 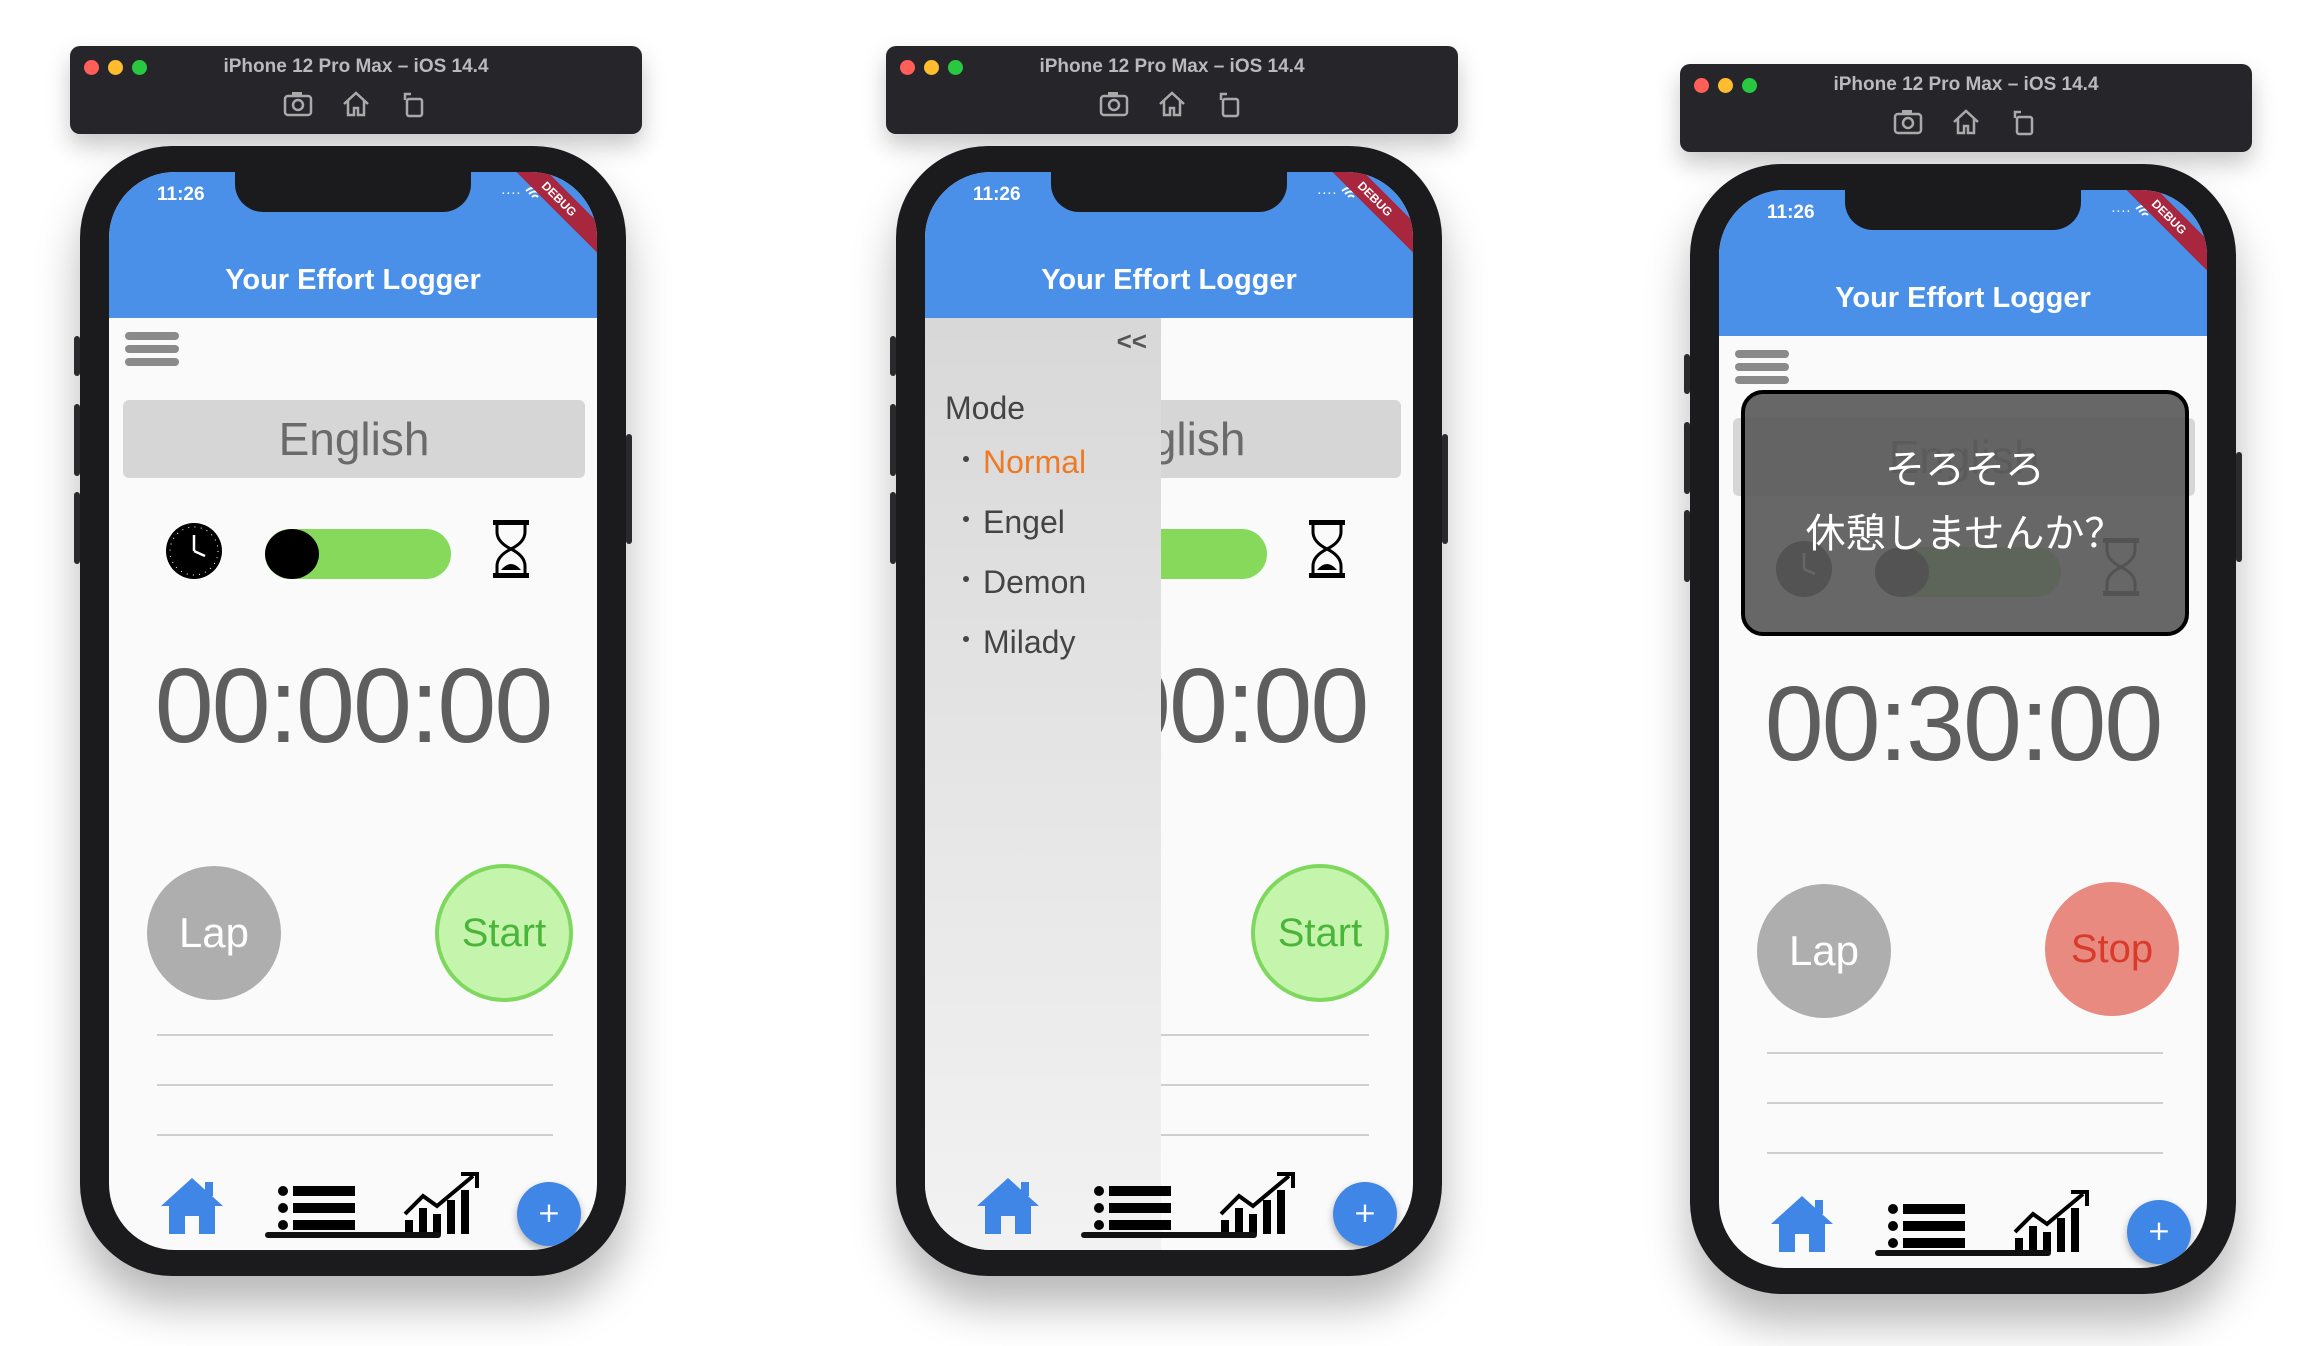 I want to click on mode-item-demon: Demon, so click(x=1024, y=582).